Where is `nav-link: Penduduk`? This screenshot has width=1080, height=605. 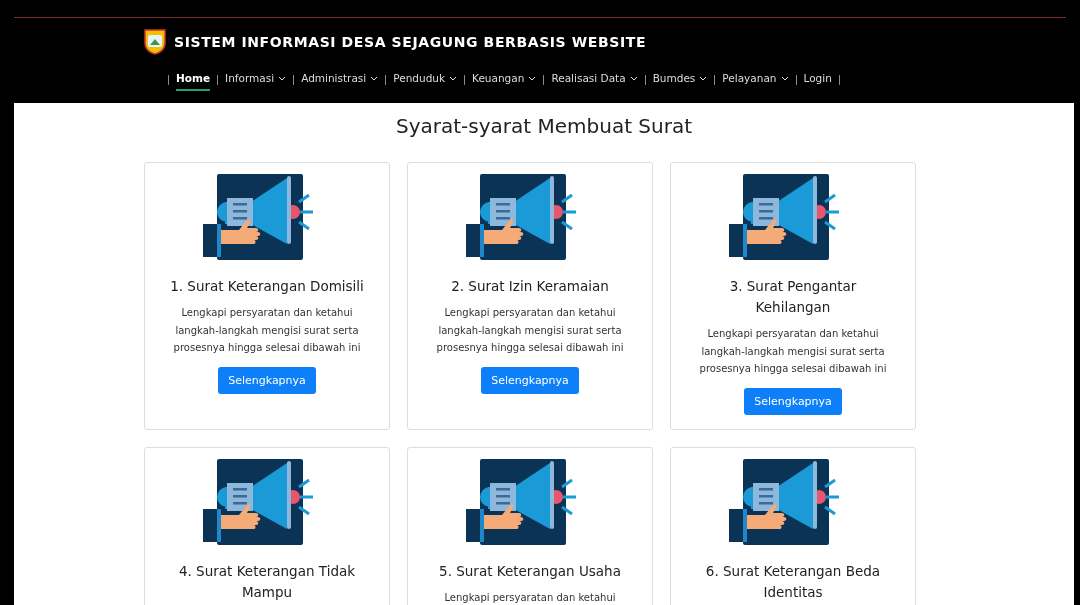
nav-link: Penduduk is located at coordinates (425, 80).